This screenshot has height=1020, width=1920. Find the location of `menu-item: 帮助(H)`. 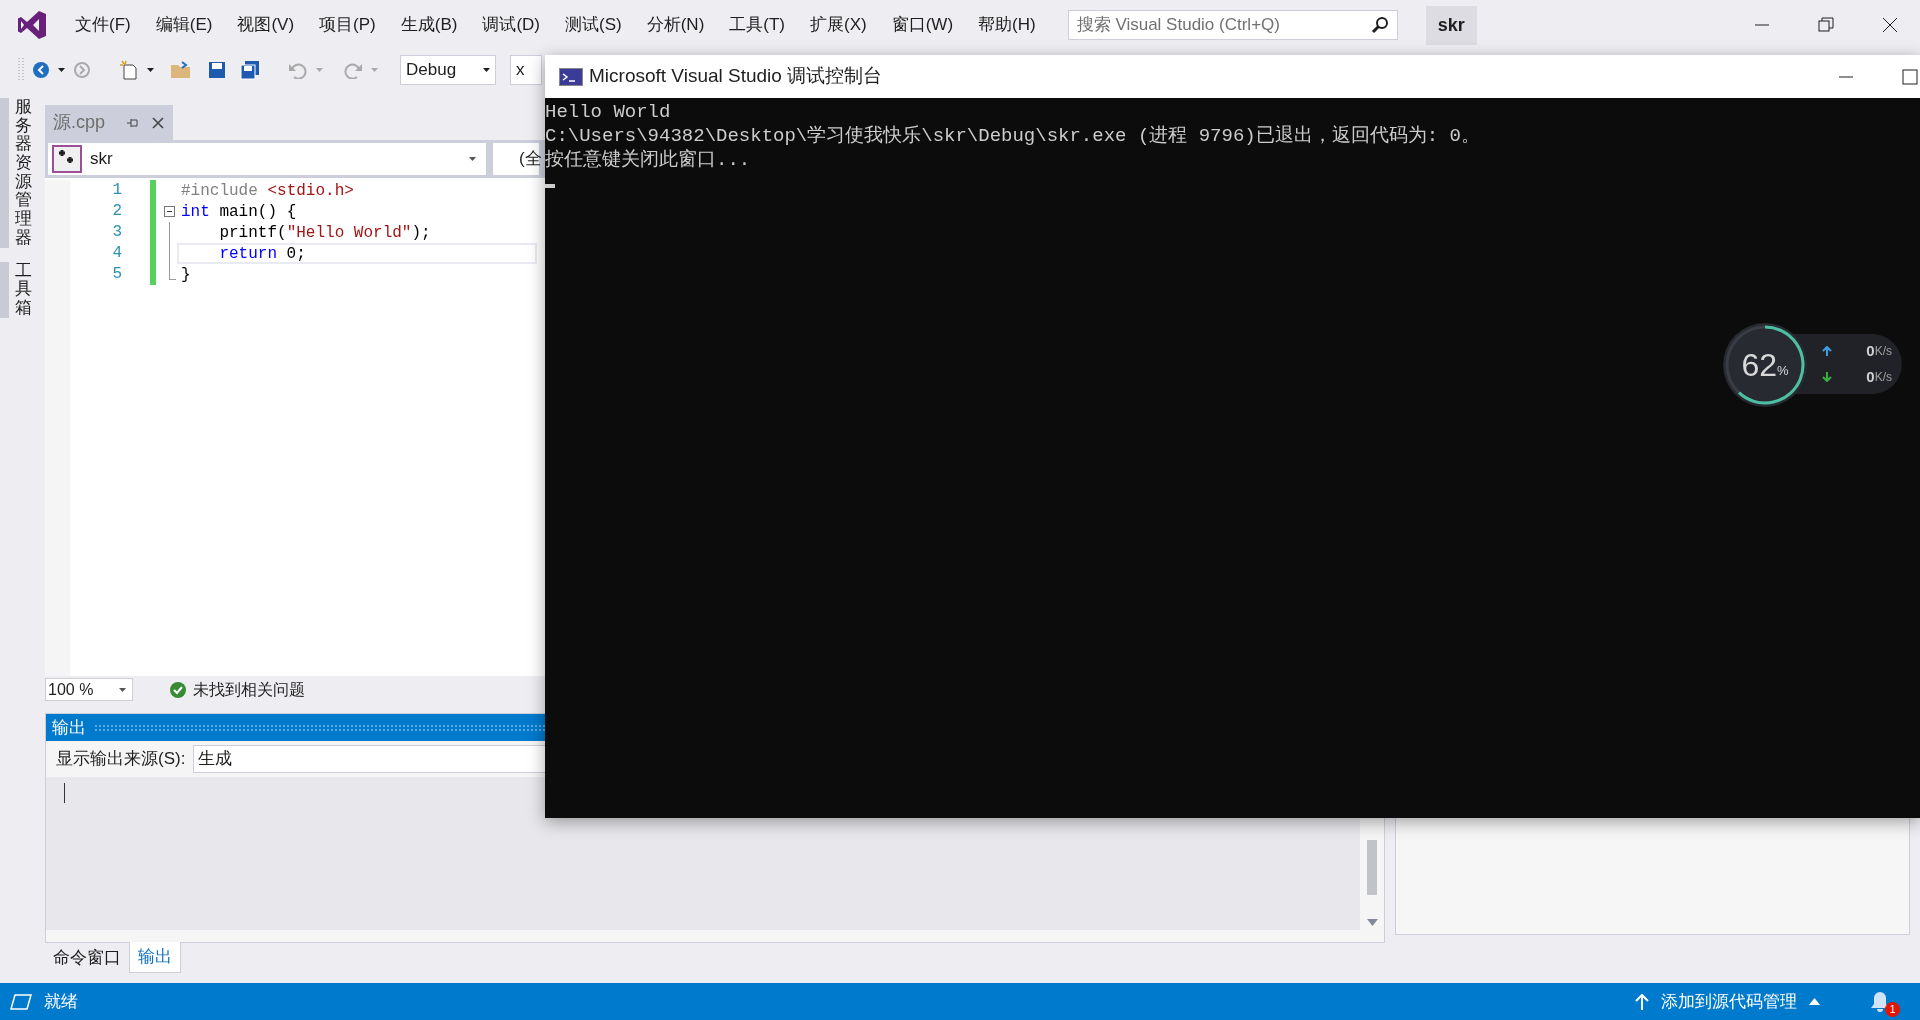

menu-item: 帮助(H) is located at coordinates (1007, 25).